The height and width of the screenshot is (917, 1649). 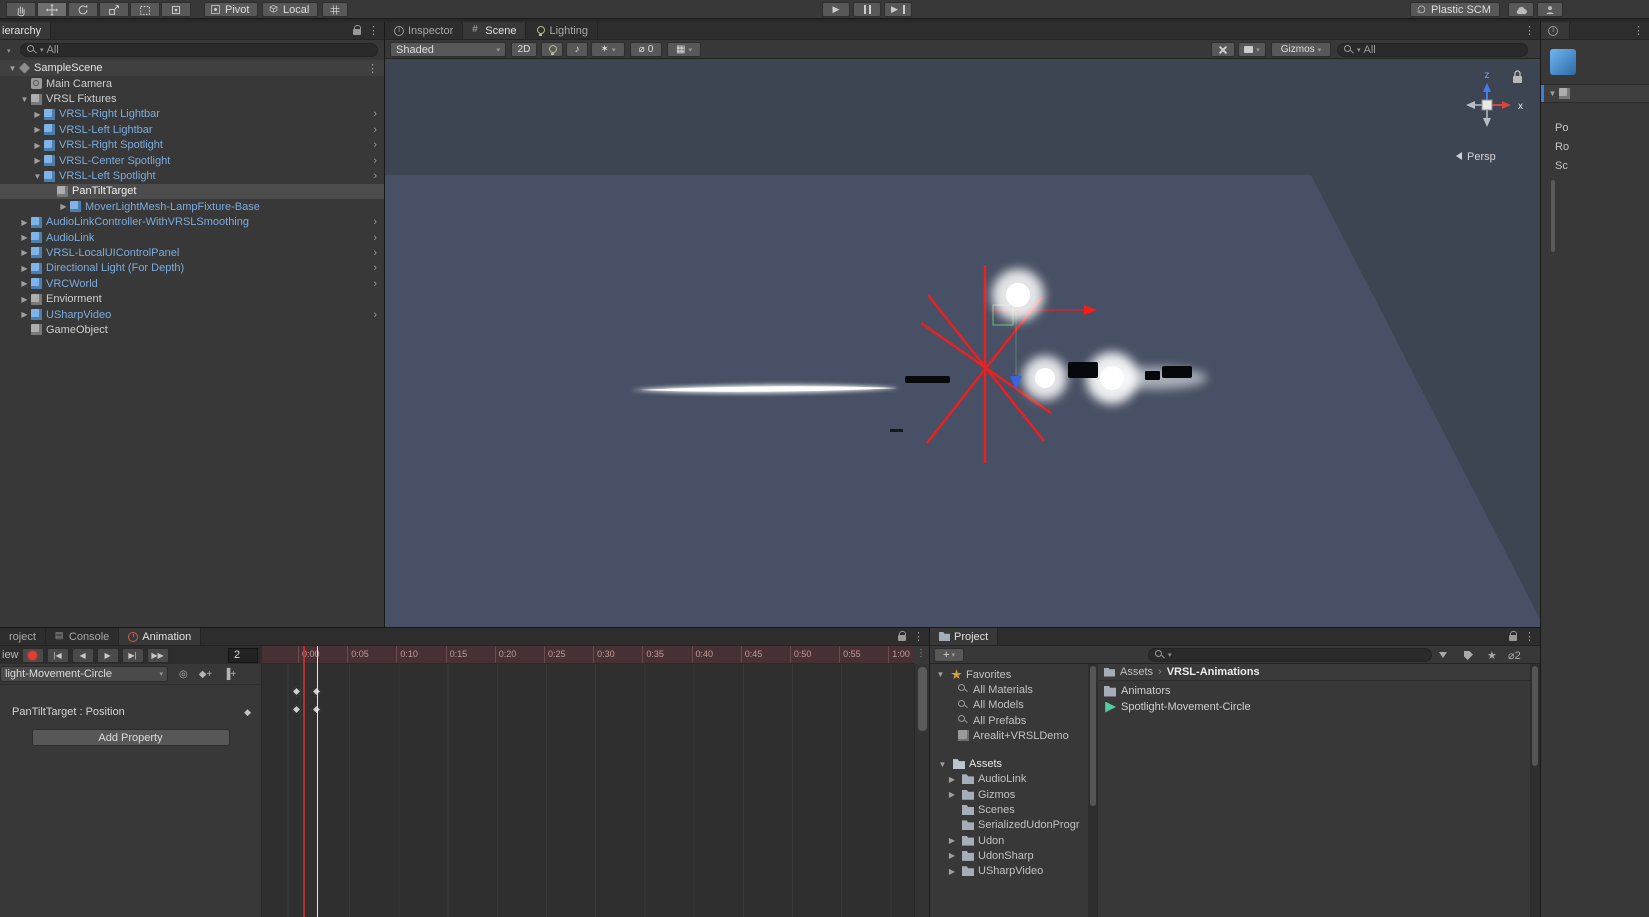 What do you see at coordinates (1213, 672) in the screenshot?
I see `breadcrumb-current: VRSL-Animations` at bounding box center [1213, 672].